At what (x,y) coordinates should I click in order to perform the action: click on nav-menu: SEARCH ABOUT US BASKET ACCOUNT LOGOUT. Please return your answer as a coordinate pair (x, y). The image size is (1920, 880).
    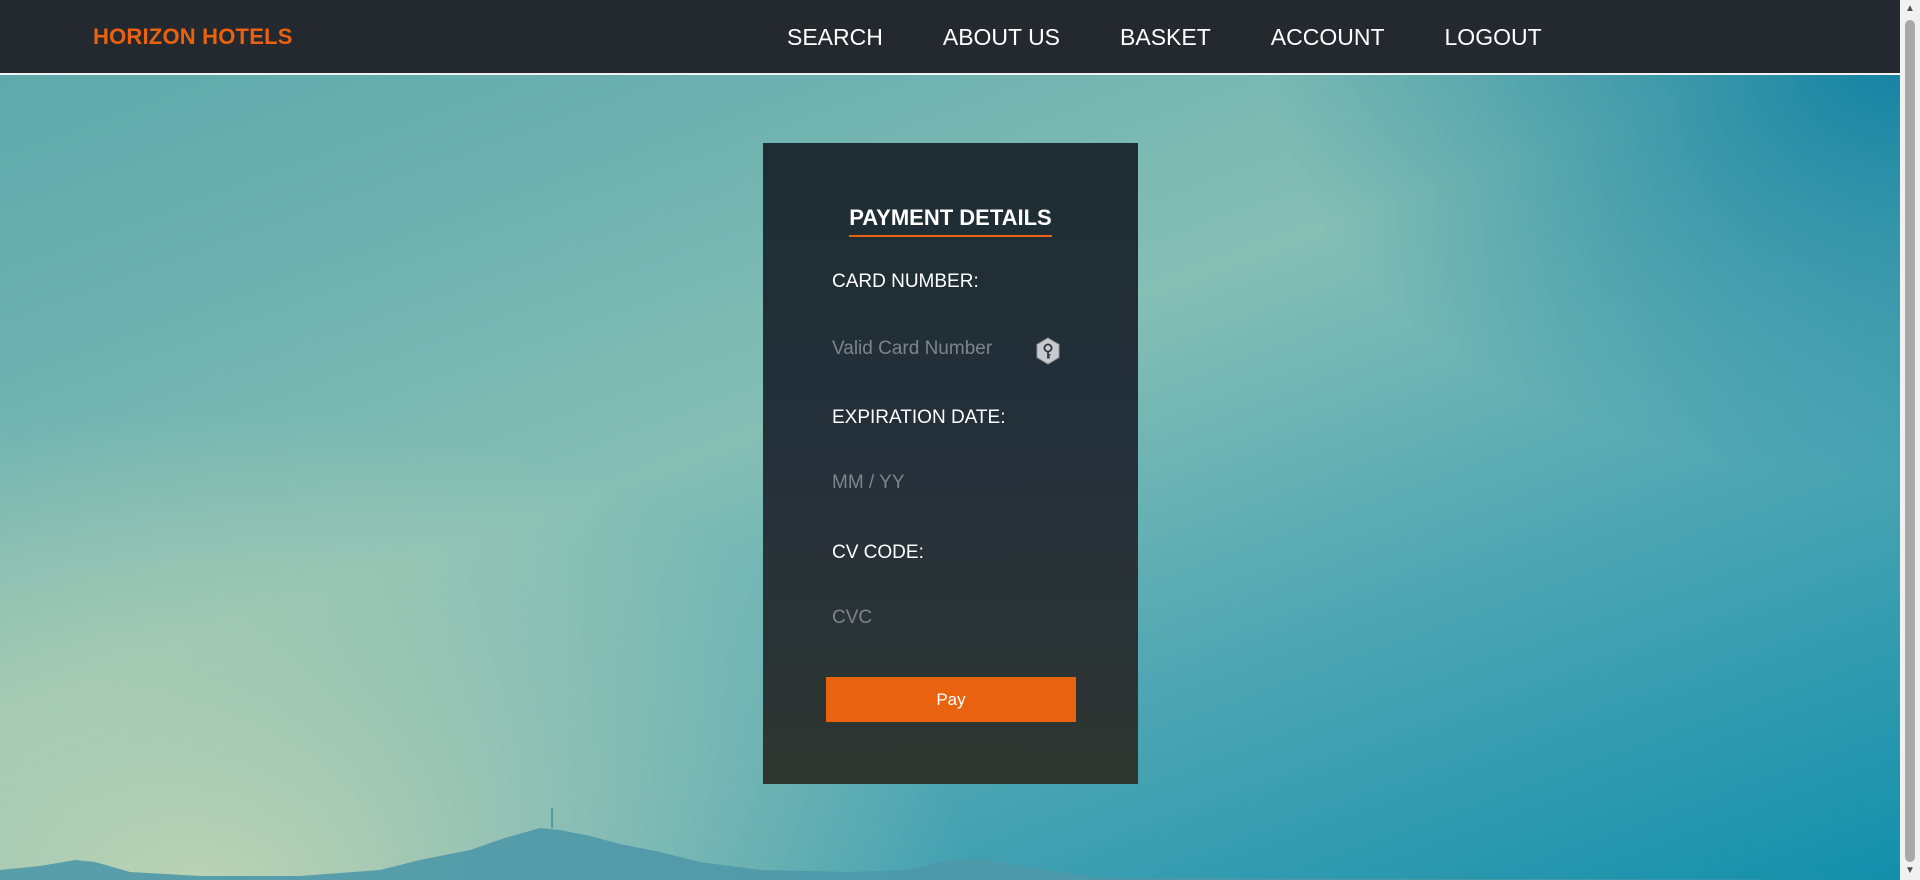
    Looking at the image, I should click on (1164, 37).